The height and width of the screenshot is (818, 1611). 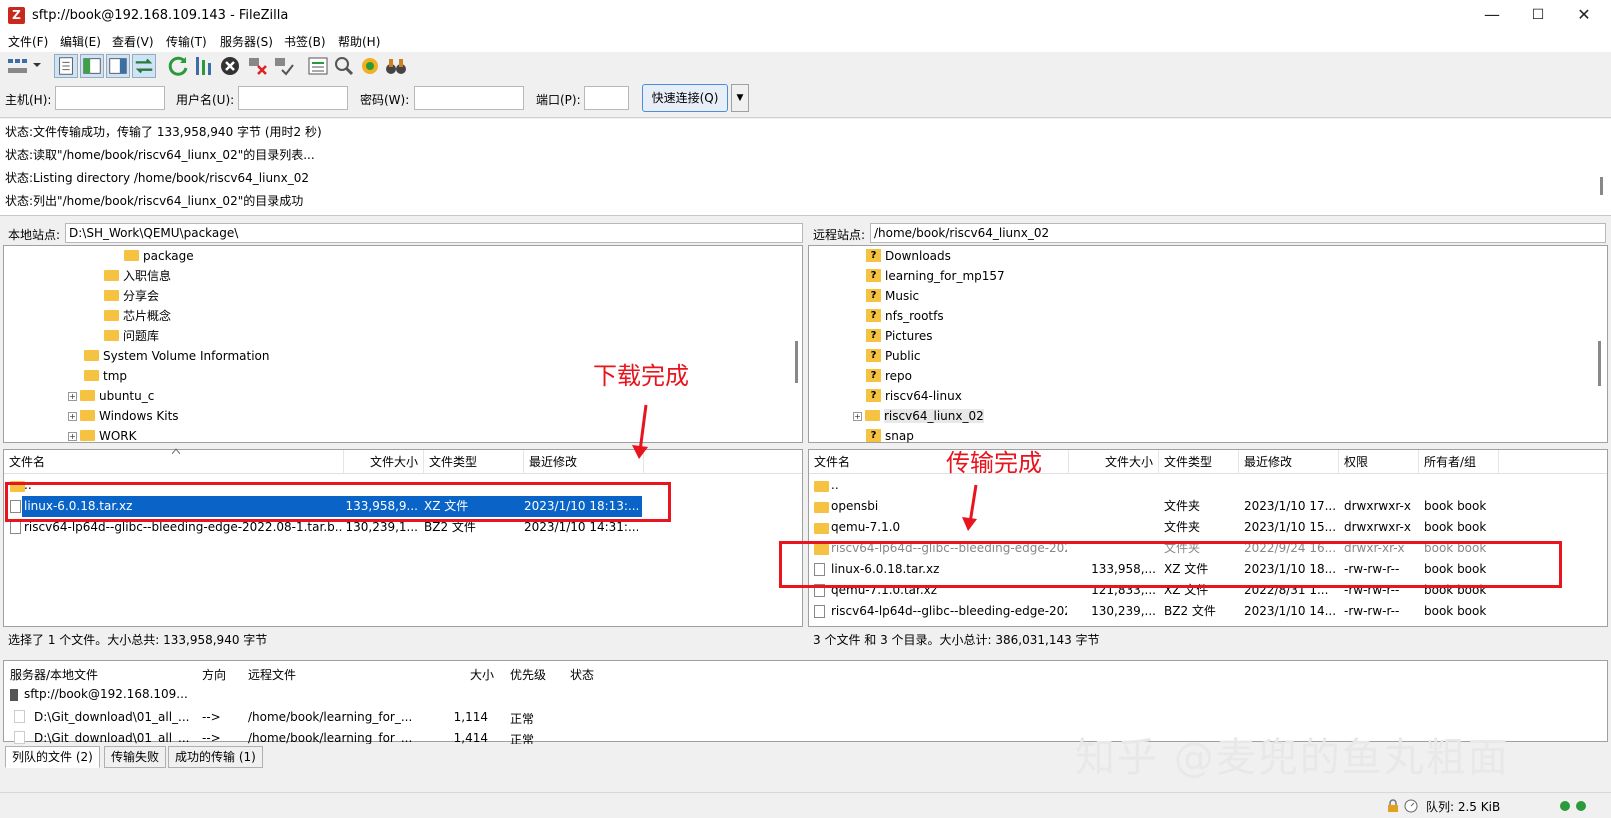 What do you see at coordinates (176, 356) in the screenshot?
I see `tree-item: System Volume Information` at bounding box center [176, 356].